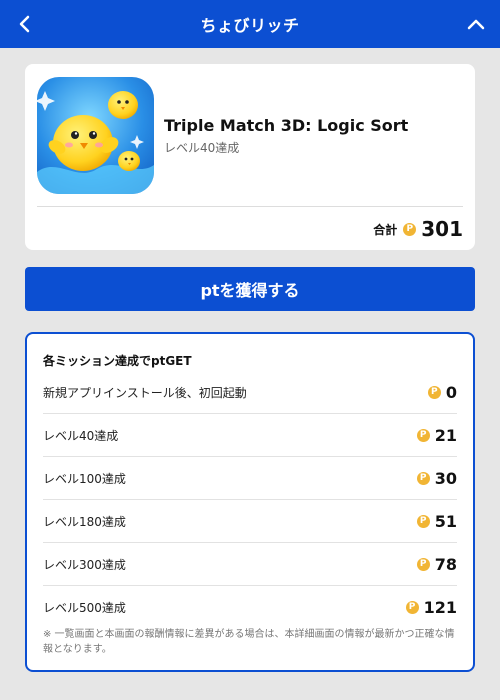 Image resolution: width=500 pixels, height=700 pixels. I want to click on mission-value: 21, so click(445, 435).